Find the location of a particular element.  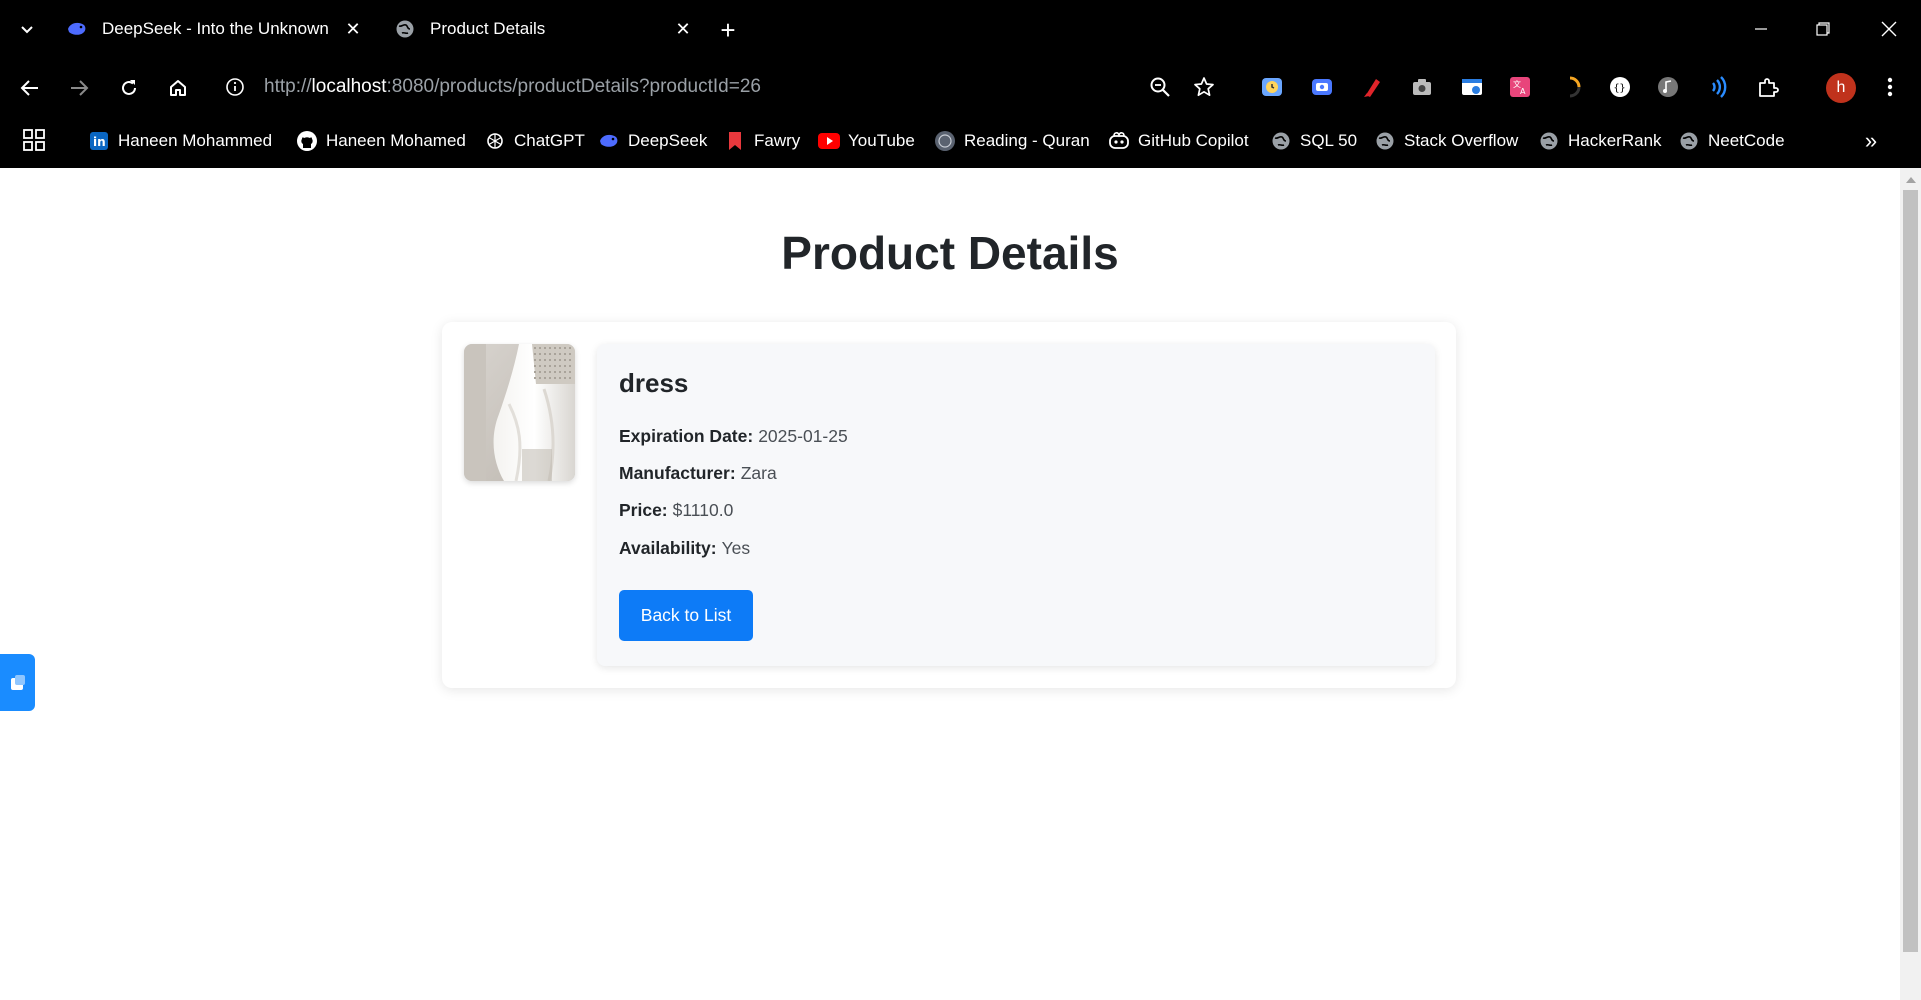

field-label: Price: is located at coordinates (643, 510).